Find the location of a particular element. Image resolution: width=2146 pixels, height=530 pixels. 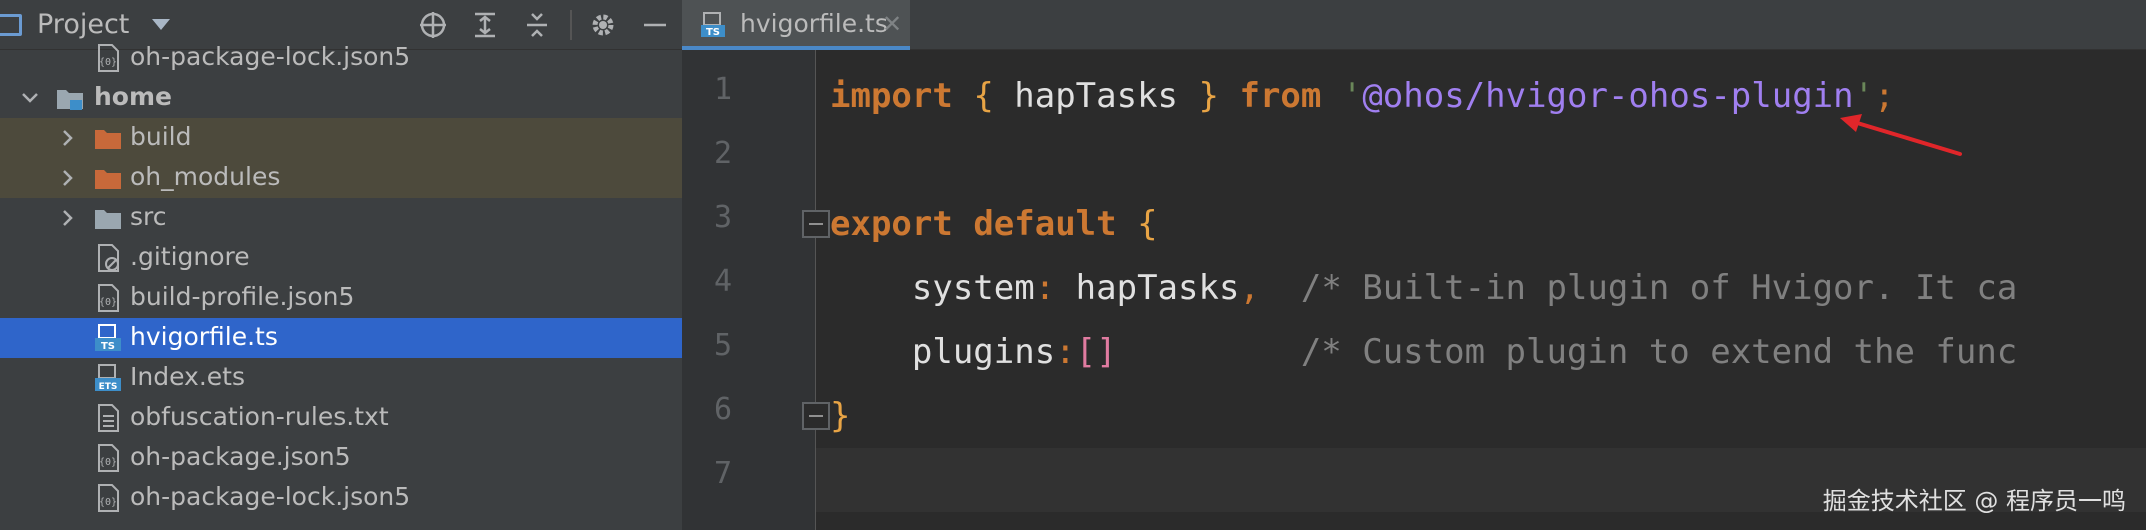

line-number: 6 is located at coordinates (722, 409).